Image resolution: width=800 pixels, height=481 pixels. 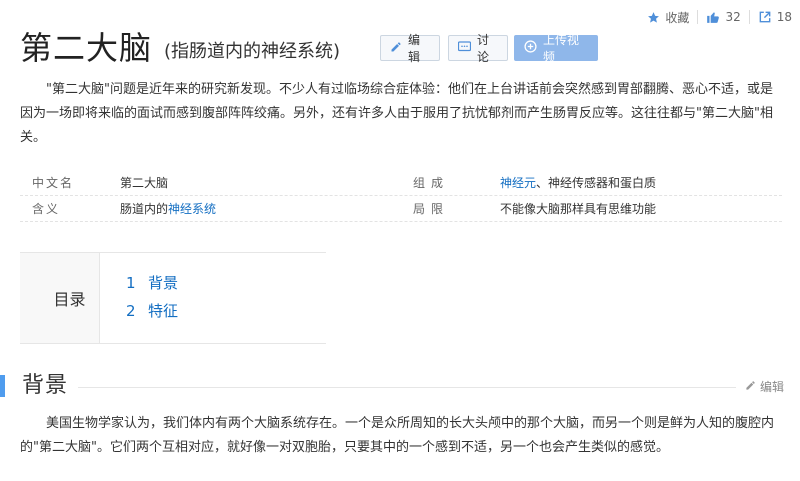 What do you see at coordinates (192, 209) in the screenshot?
I see `nervous-system-link: 神经系统` at bounding box center [192, 209].